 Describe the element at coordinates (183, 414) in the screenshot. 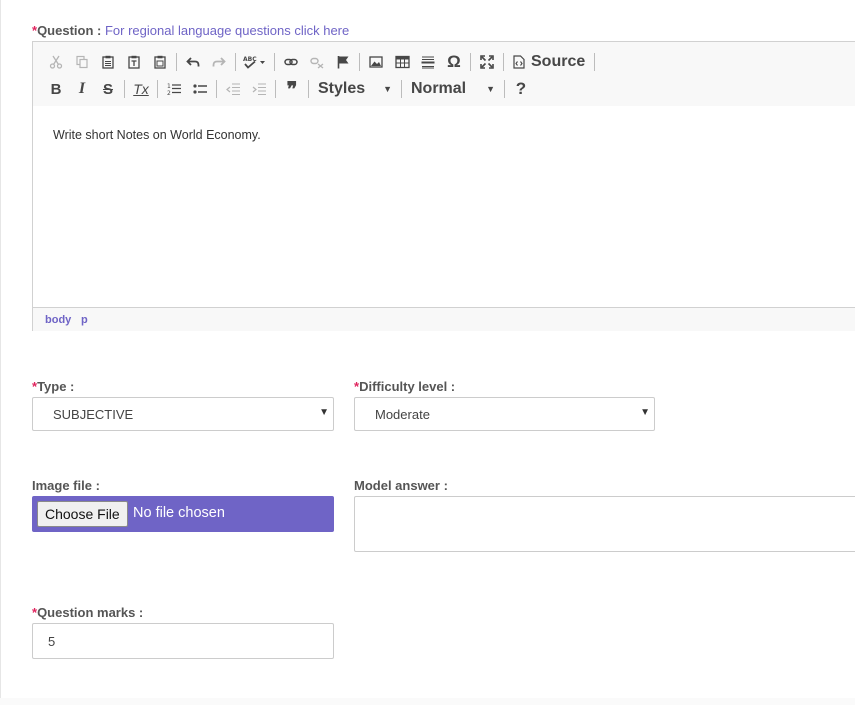

I see `type-select: SUBJECTIVE ▼` at that location.